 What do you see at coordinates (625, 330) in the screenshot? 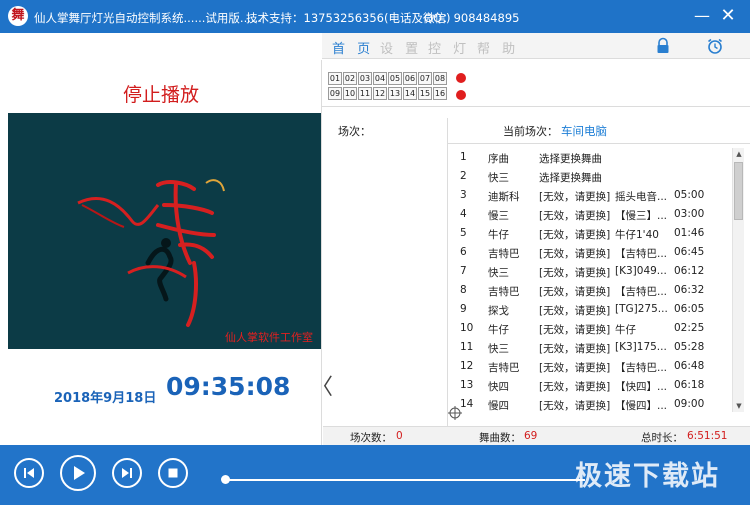
I see `song-name: 牛仔` at bounding box center [625, 330].